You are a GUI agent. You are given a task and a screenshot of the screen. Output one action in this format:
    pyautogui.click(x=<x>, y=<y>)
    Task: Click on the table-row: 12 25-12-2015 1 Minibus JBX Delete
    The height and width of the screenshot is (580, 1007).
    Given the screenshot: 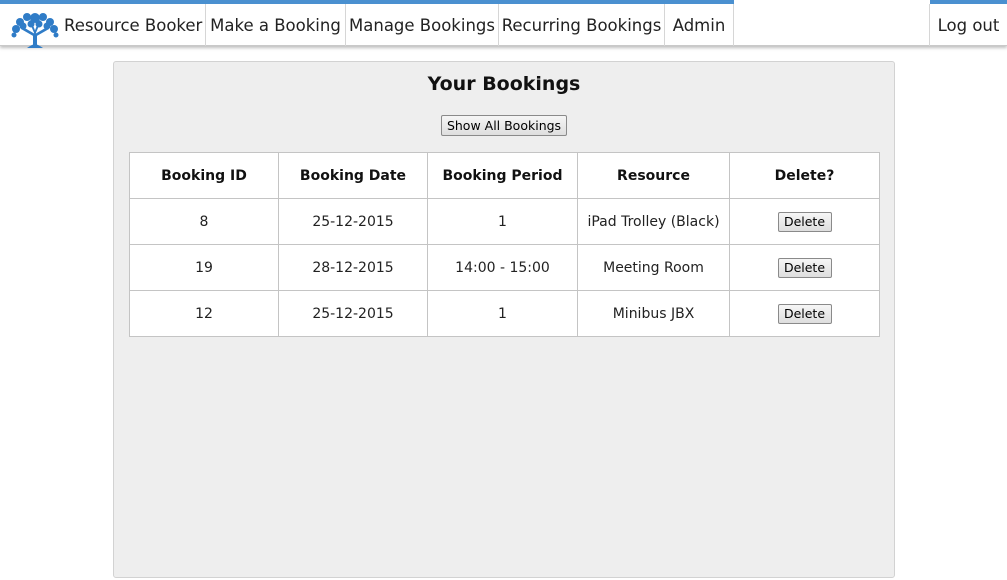 What is the action you would take?
    pyautogui.click(x=504, y=313)
    